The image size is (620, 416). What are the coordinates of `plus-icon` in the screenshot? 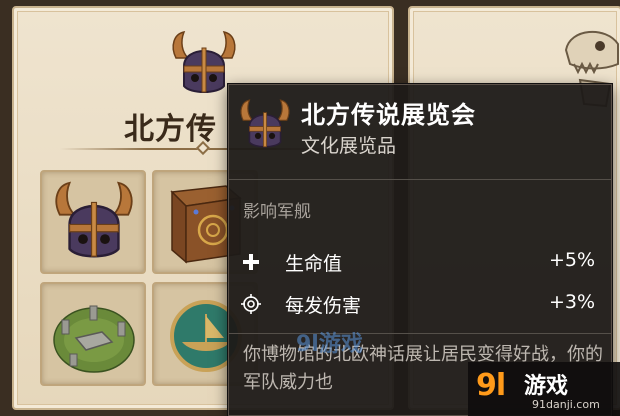 It's located at (251, 262).